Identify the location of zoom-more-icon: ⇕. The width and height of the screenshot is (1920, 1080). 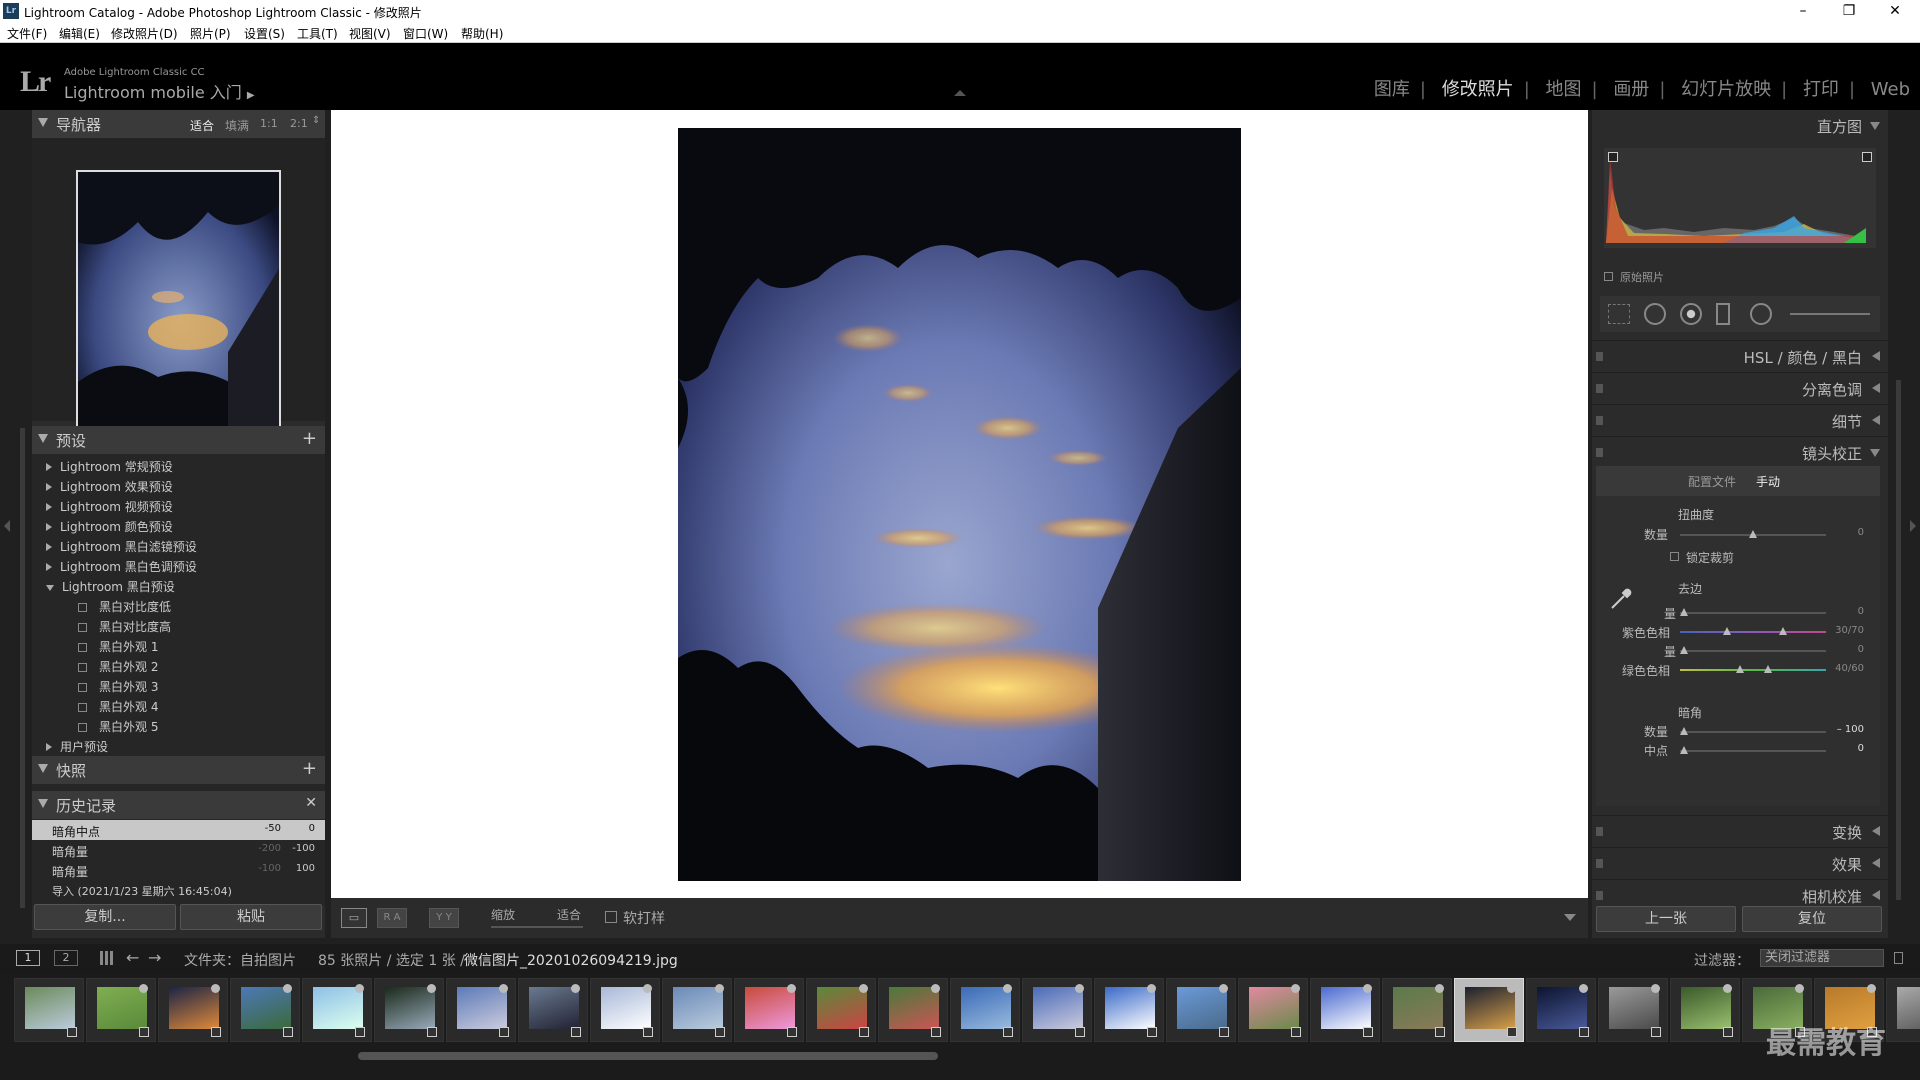
(316, 120).